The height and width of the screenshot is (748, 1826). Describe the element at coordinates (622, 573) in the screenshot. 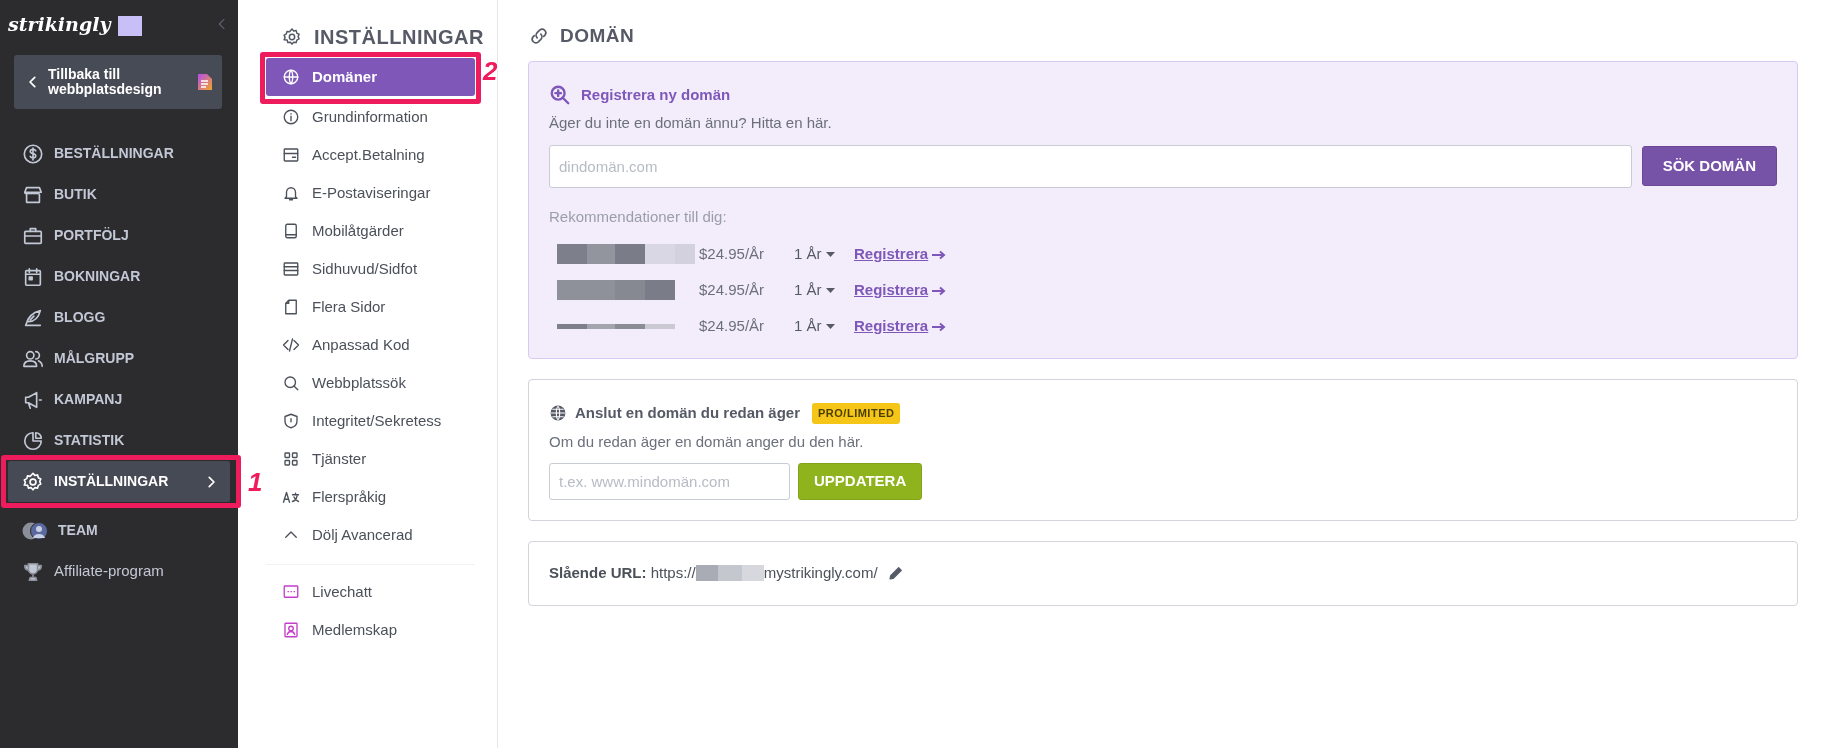

I see `url-text: Slående URL: https://` at that location.